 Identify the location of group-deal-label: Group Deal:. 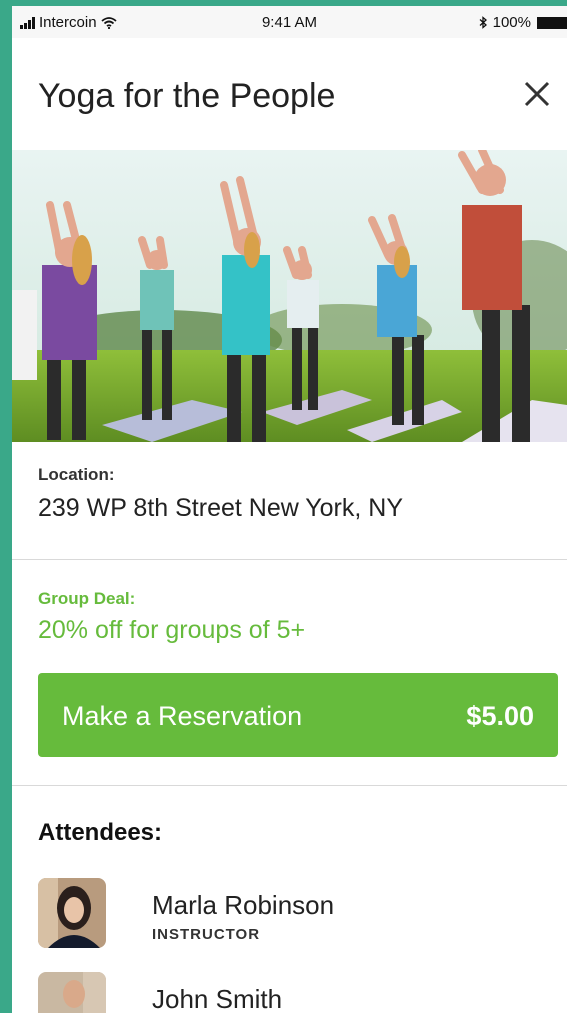
(87, 598).